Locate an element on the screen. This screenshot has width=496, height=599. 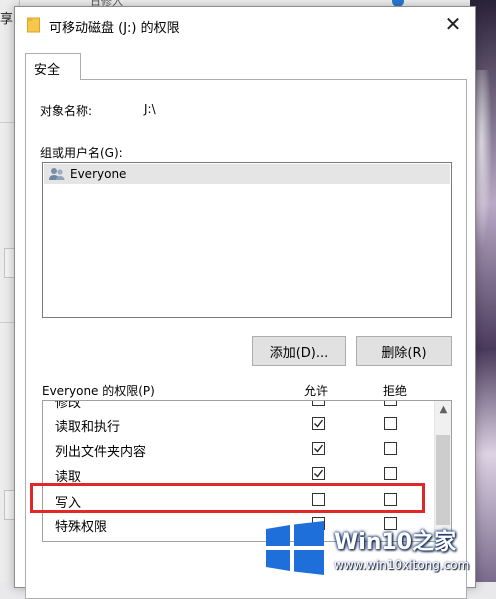
dialog-title: 可移动磁盘 (J:) 的权限 is located at coordinates (114, 28).